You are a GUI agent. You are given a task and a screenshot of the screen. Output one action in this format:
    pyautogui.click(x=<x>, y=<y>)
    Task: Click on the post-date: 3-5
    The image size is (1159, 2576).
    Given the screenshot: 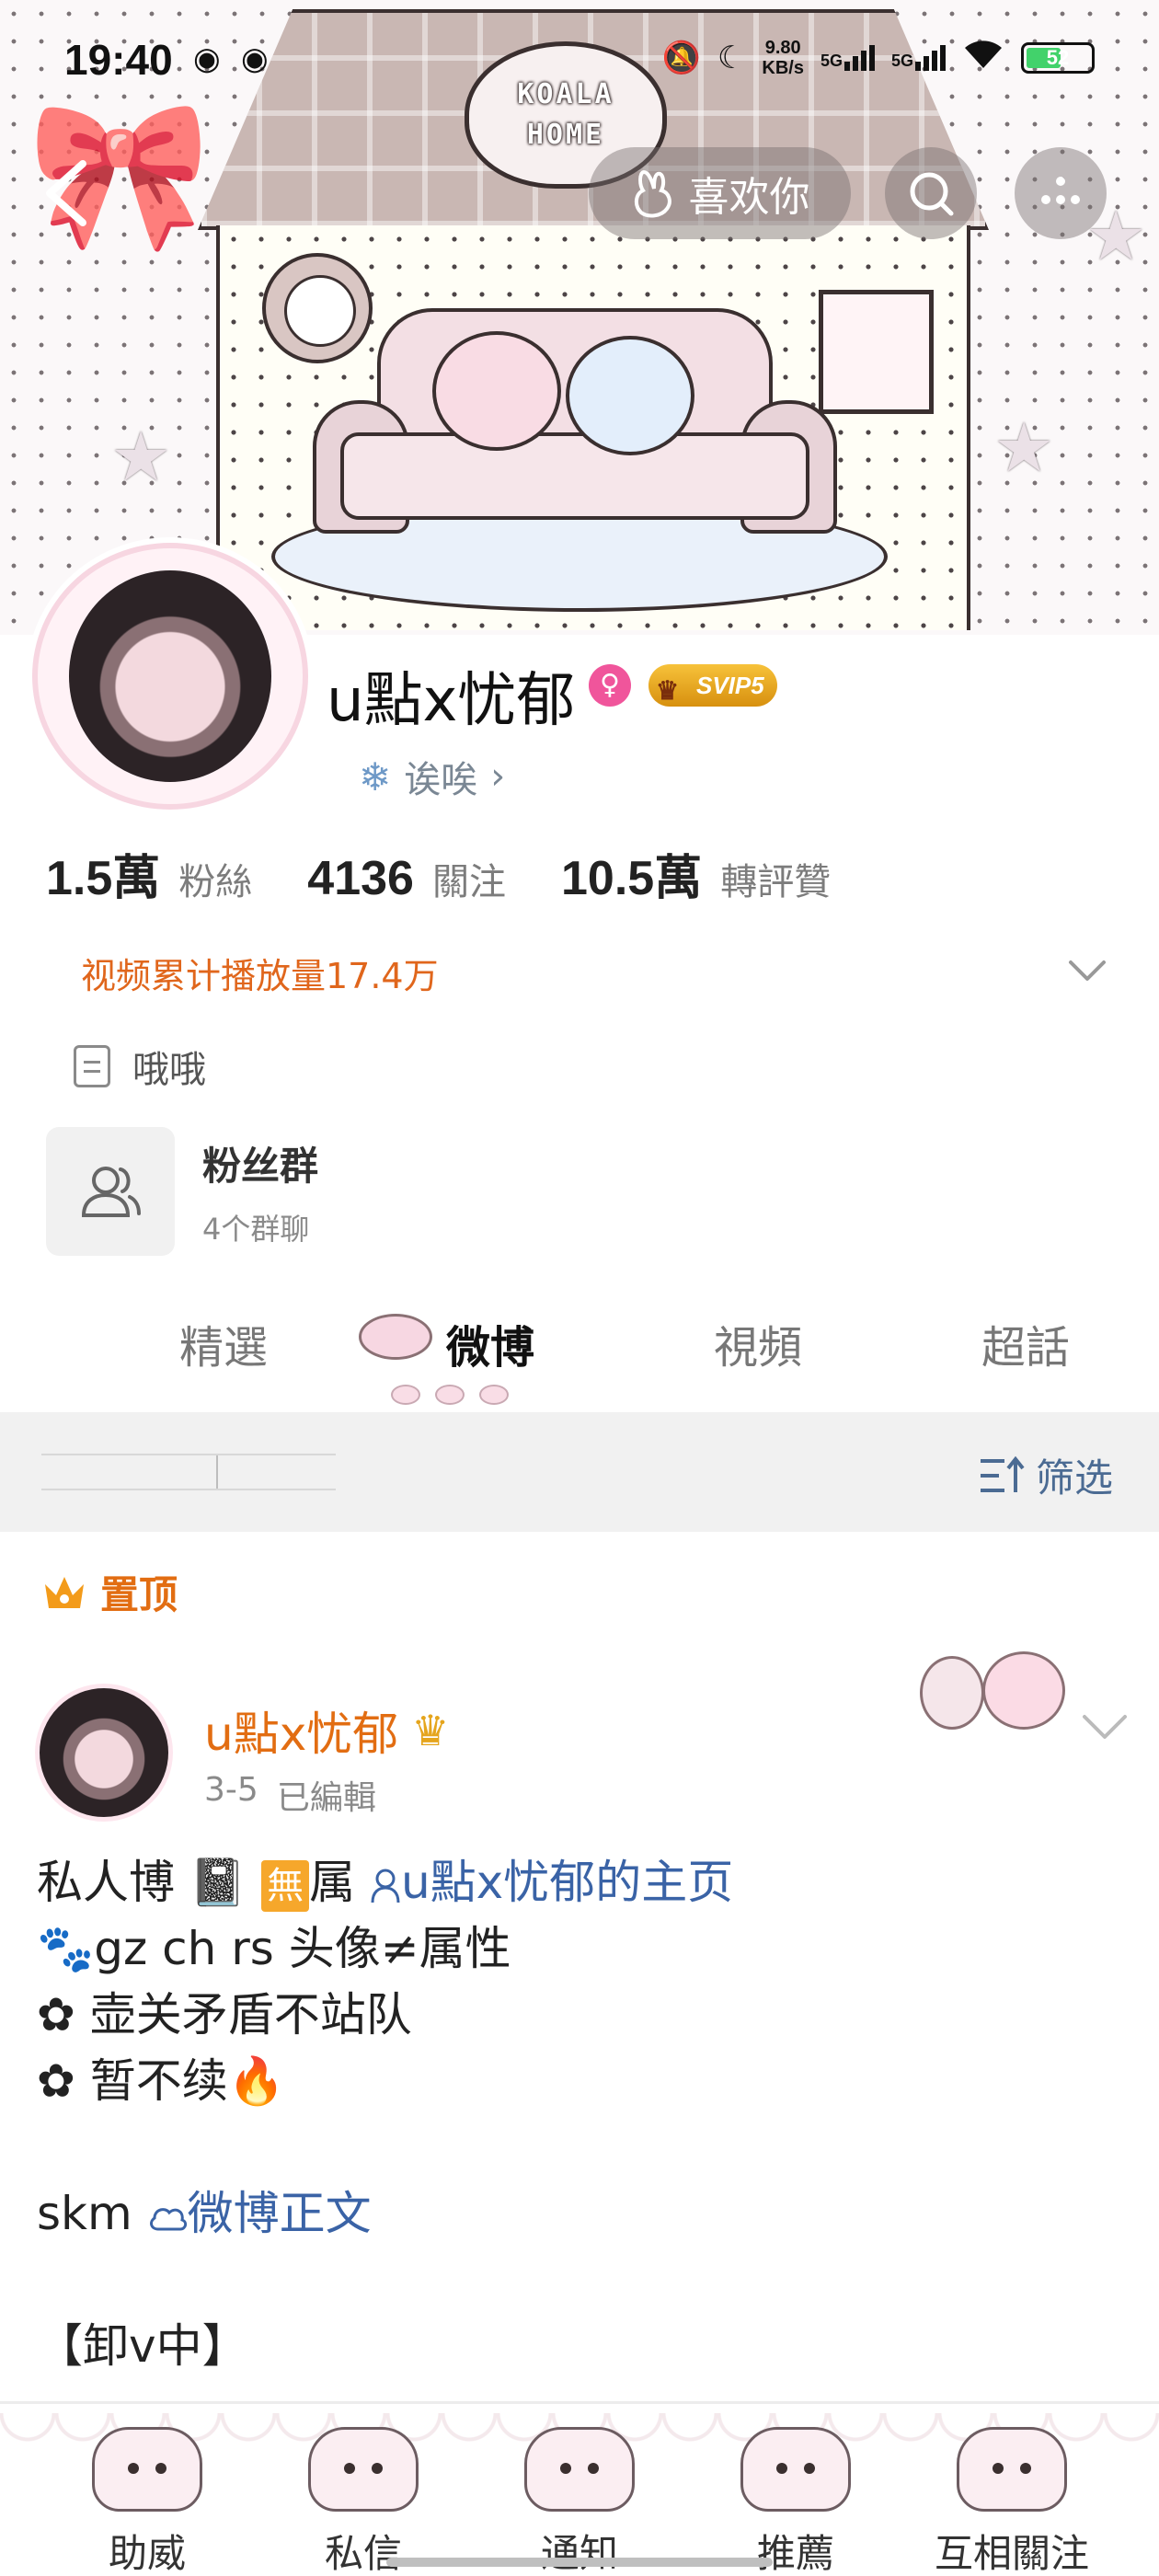 What is the action you would take?
    pyautogui.click(x=231, y=1790)
    